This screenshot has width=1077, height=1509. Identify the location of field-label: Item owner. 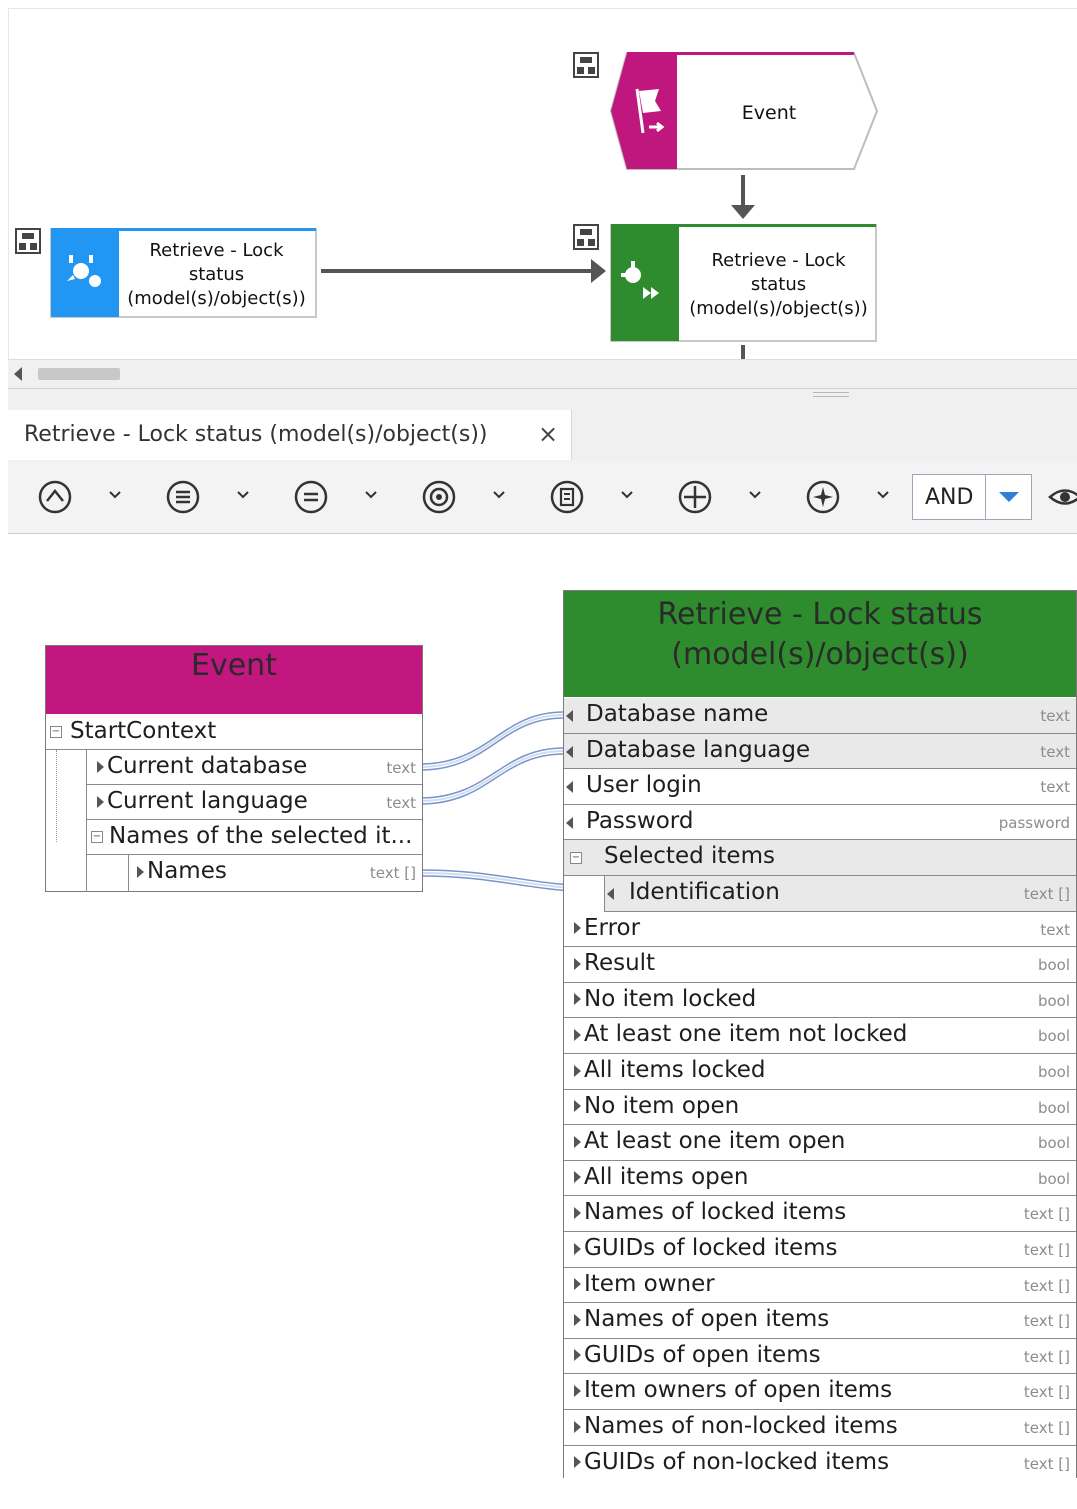
(644, 1284).